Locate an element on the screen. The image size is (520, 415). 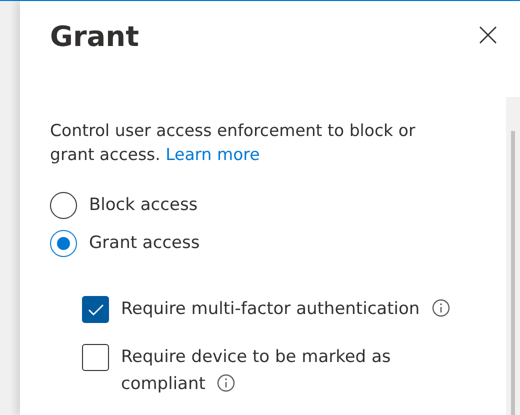
description: Control user access enforcement to block or grant access. Learn more is located at coordinates (233, 143).